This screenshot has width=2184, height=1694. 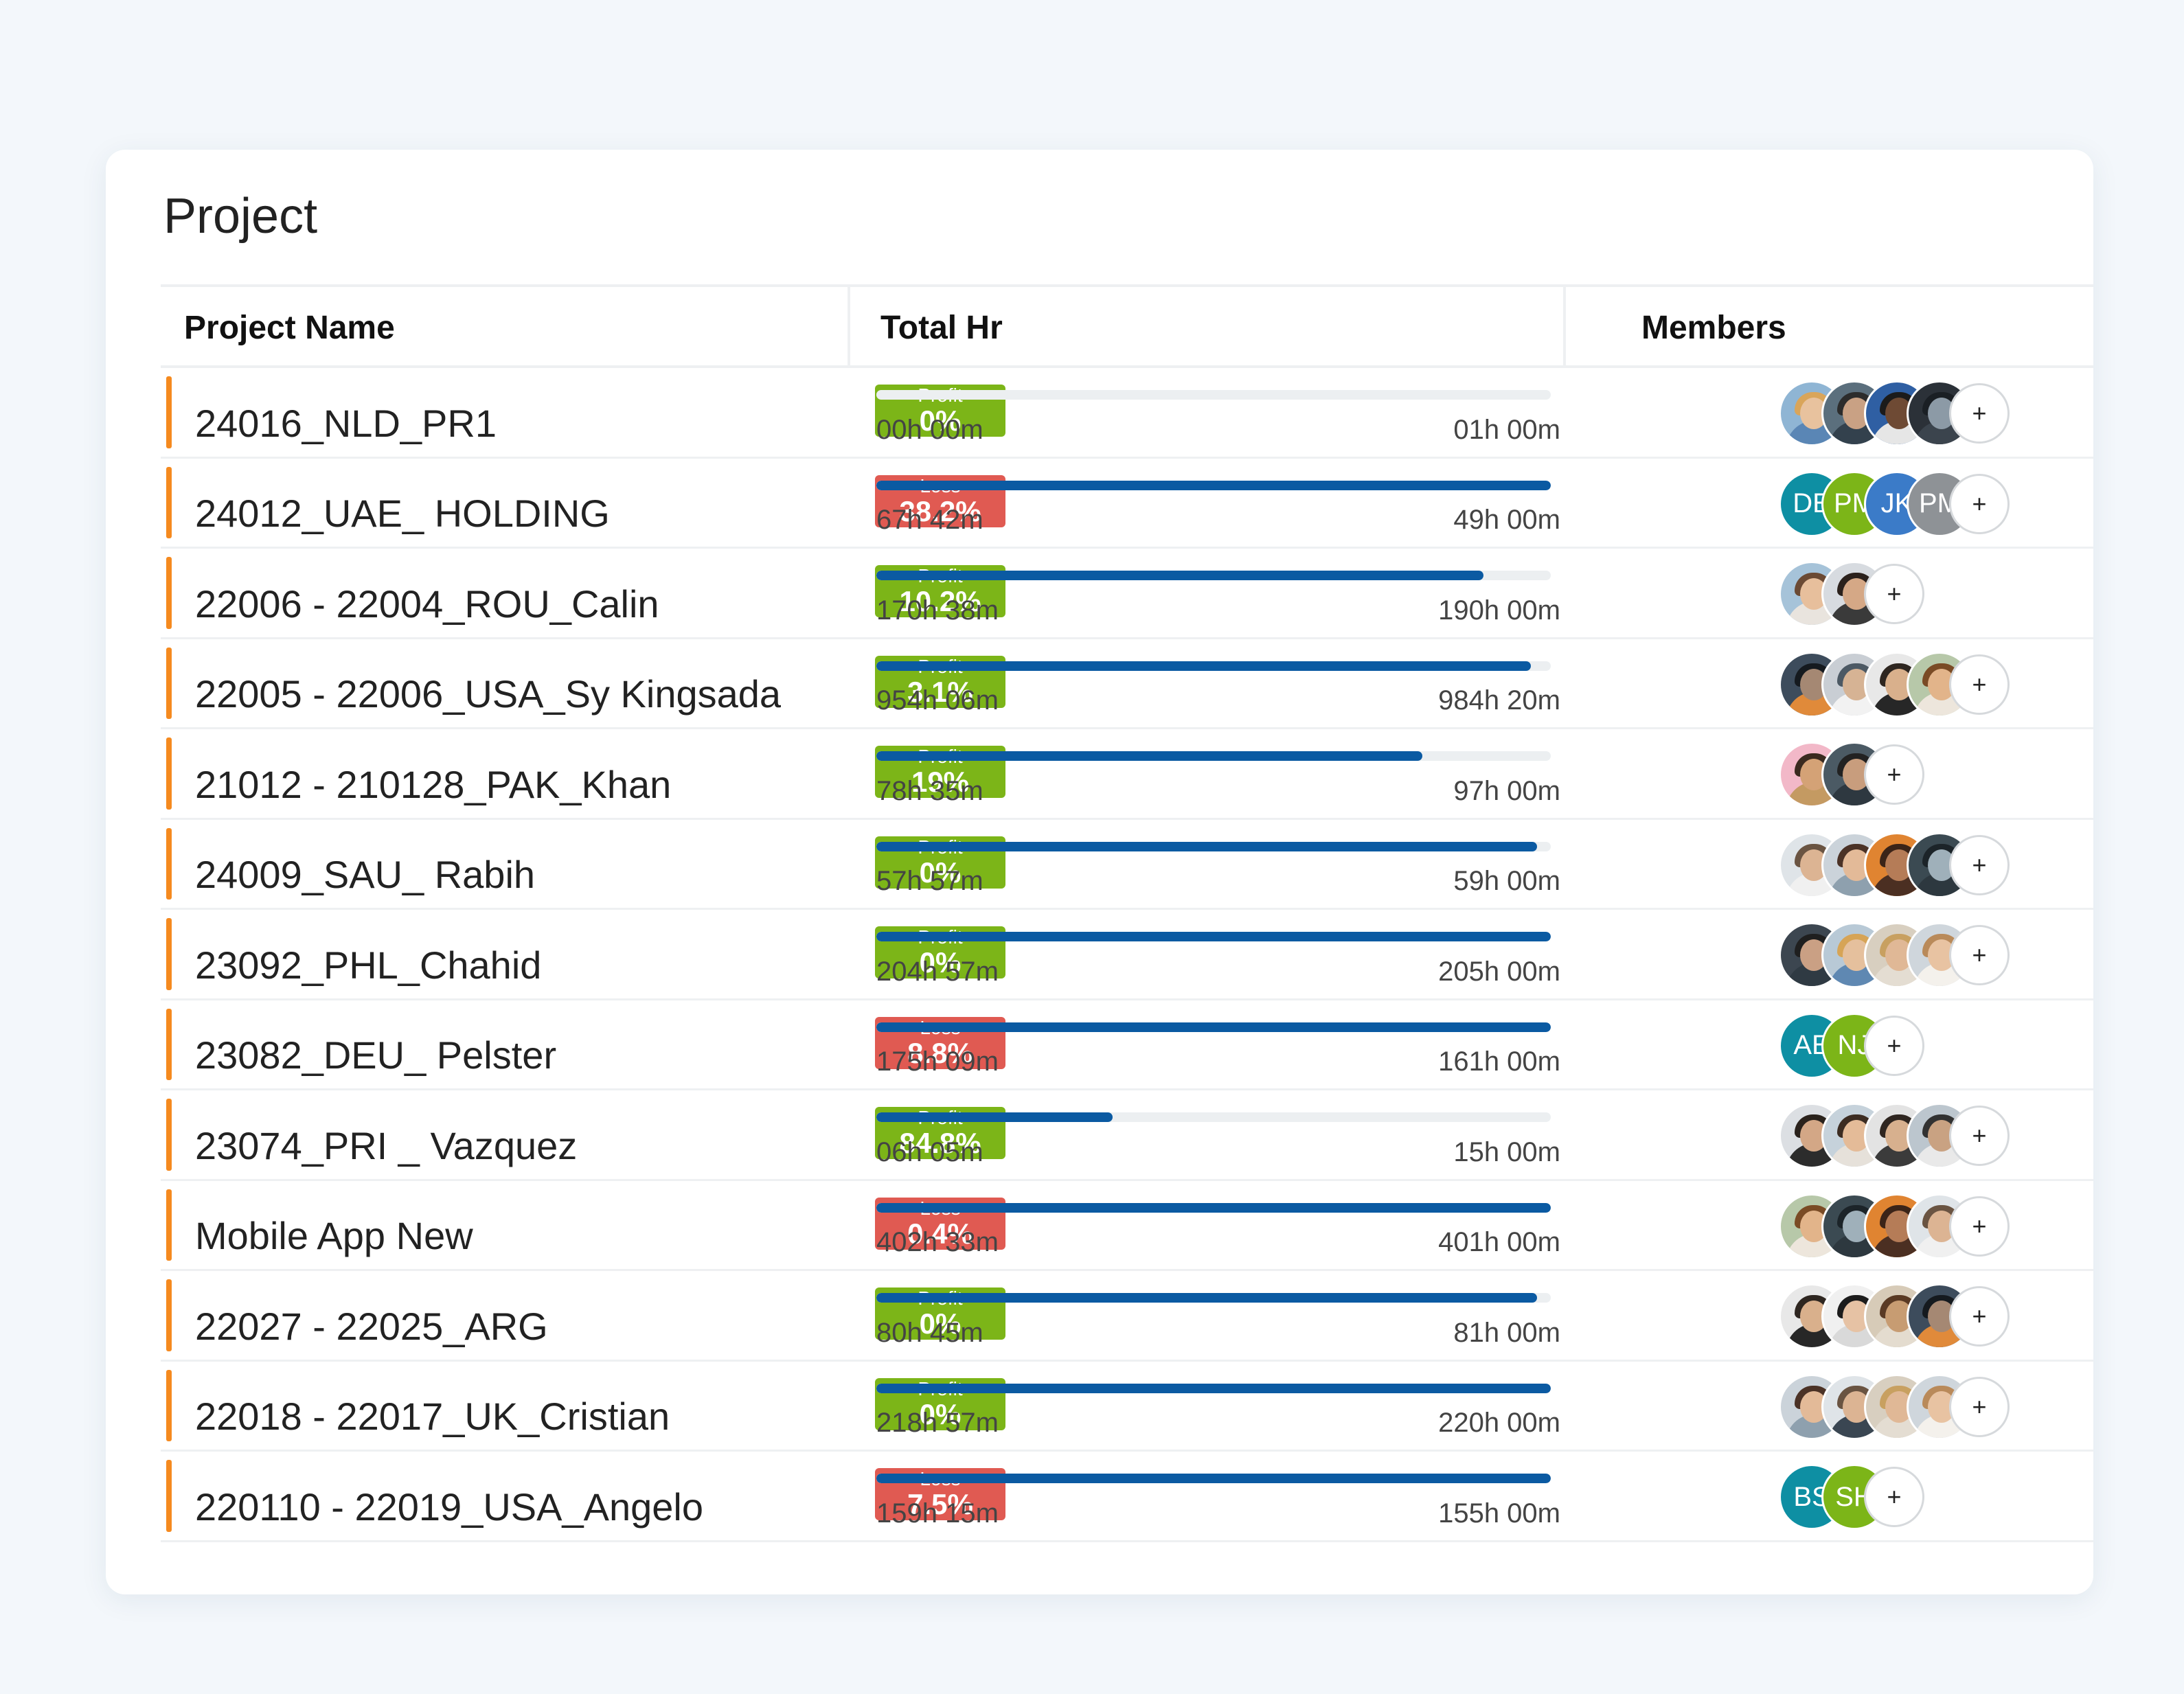 I want to click on total-hours-cell: 170h 38m 190h 00m, so click(x=1207, y=593).